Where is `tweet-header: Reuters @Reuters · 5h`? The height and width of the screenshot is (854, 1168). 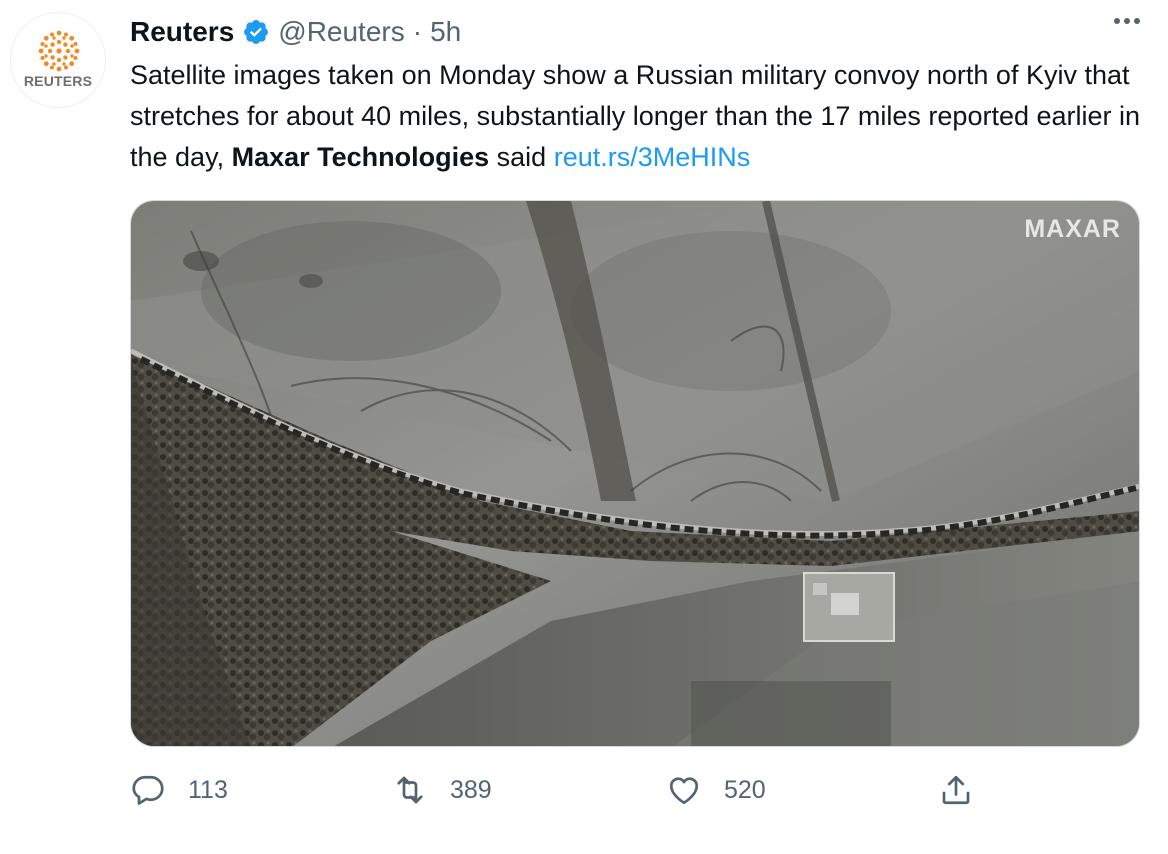
tweet-header: Reuters @Reuters · 5h is located at coordinates (295, 32).